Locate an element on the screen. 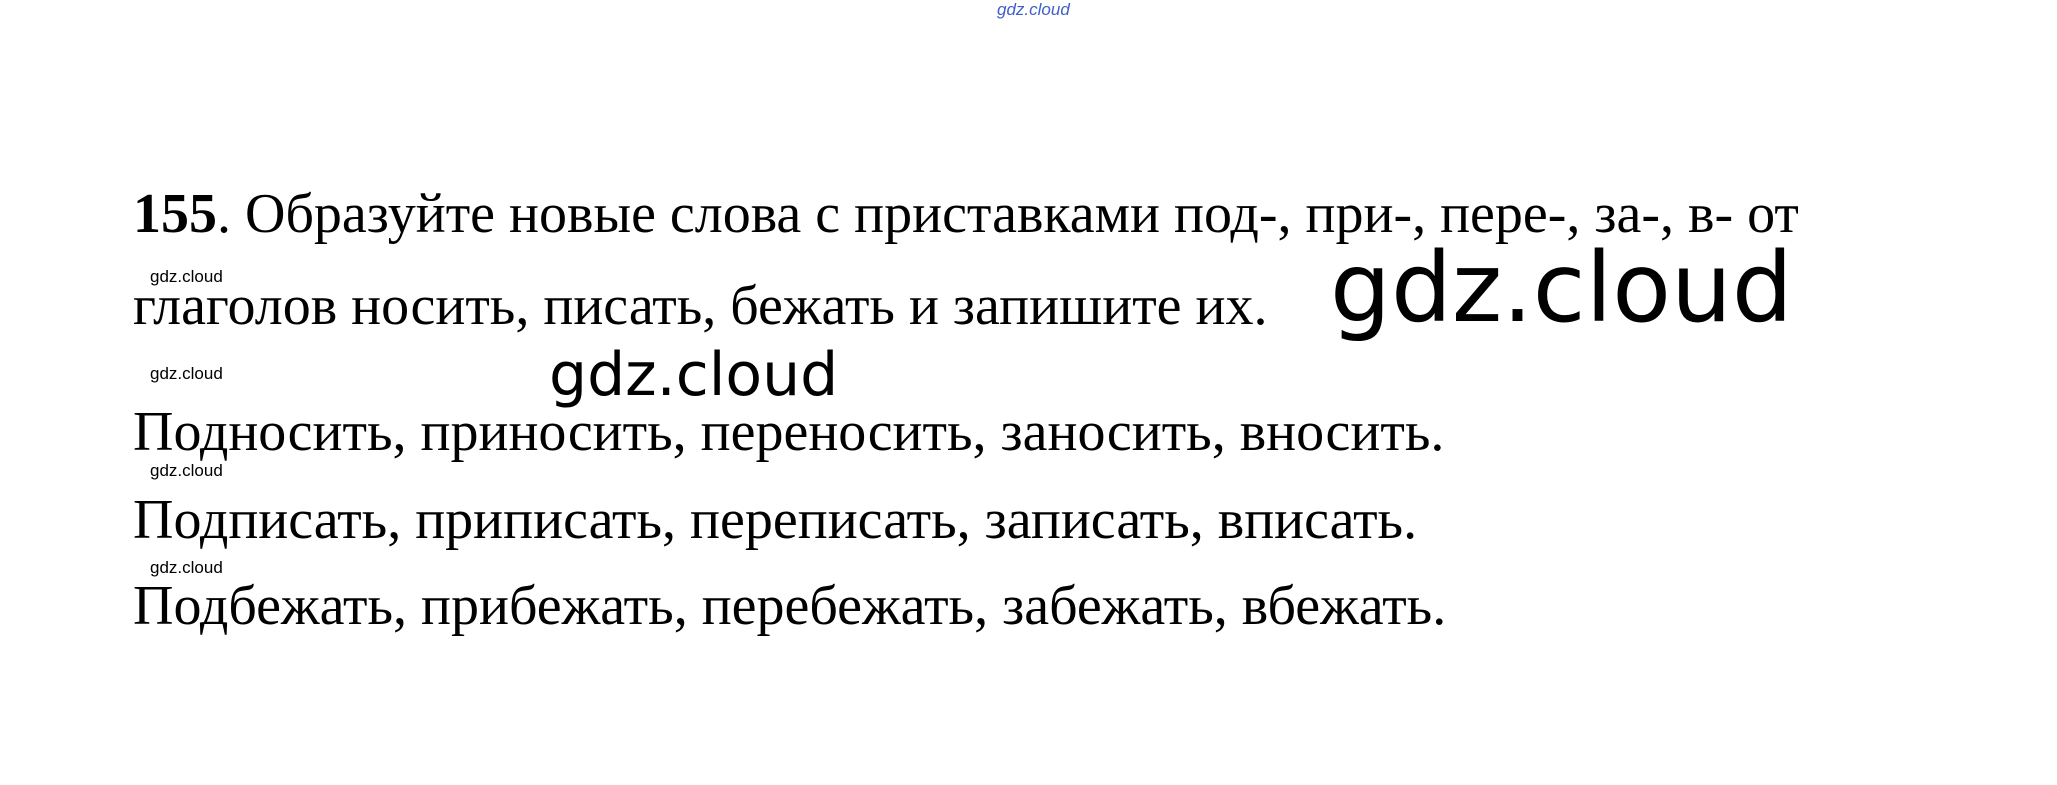 This screenshot has height=785, width=2057. watermark-small-2: gdz.cloud is located at coordinates (186, 373).